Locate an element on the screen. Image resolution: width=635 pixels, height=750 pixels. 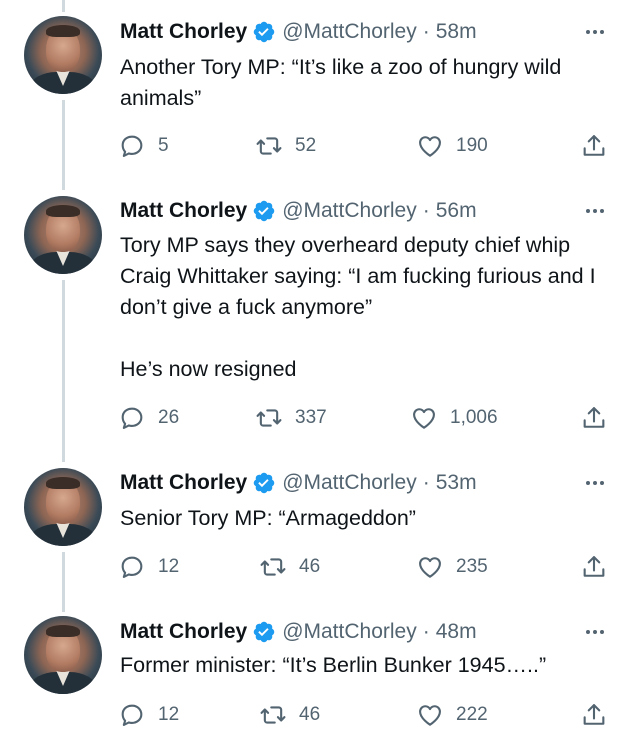
tweet-actions: 26 337 1,006 is located at coordinates (368, 418).